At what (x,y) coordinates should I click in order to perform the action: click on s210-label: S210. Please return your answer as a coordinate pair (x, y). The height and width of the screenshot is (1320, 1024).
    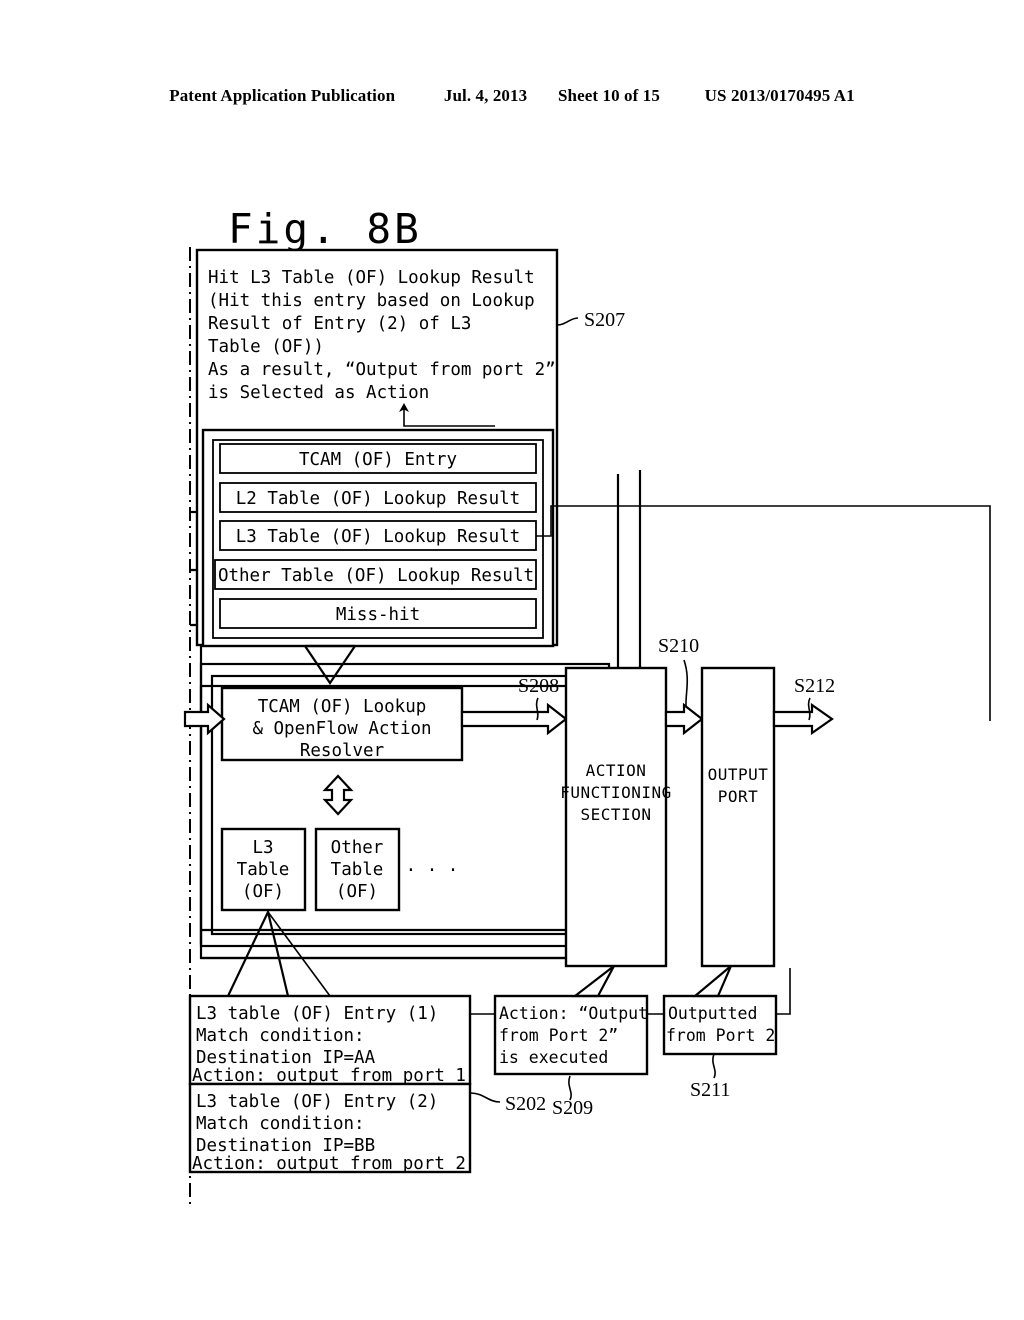
    Looking at the image, I should click on (678, 646).